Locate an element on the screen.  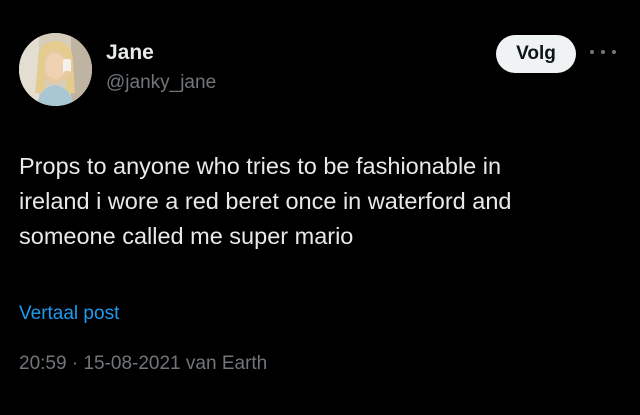
avatar is located at coordinates (55, 69).